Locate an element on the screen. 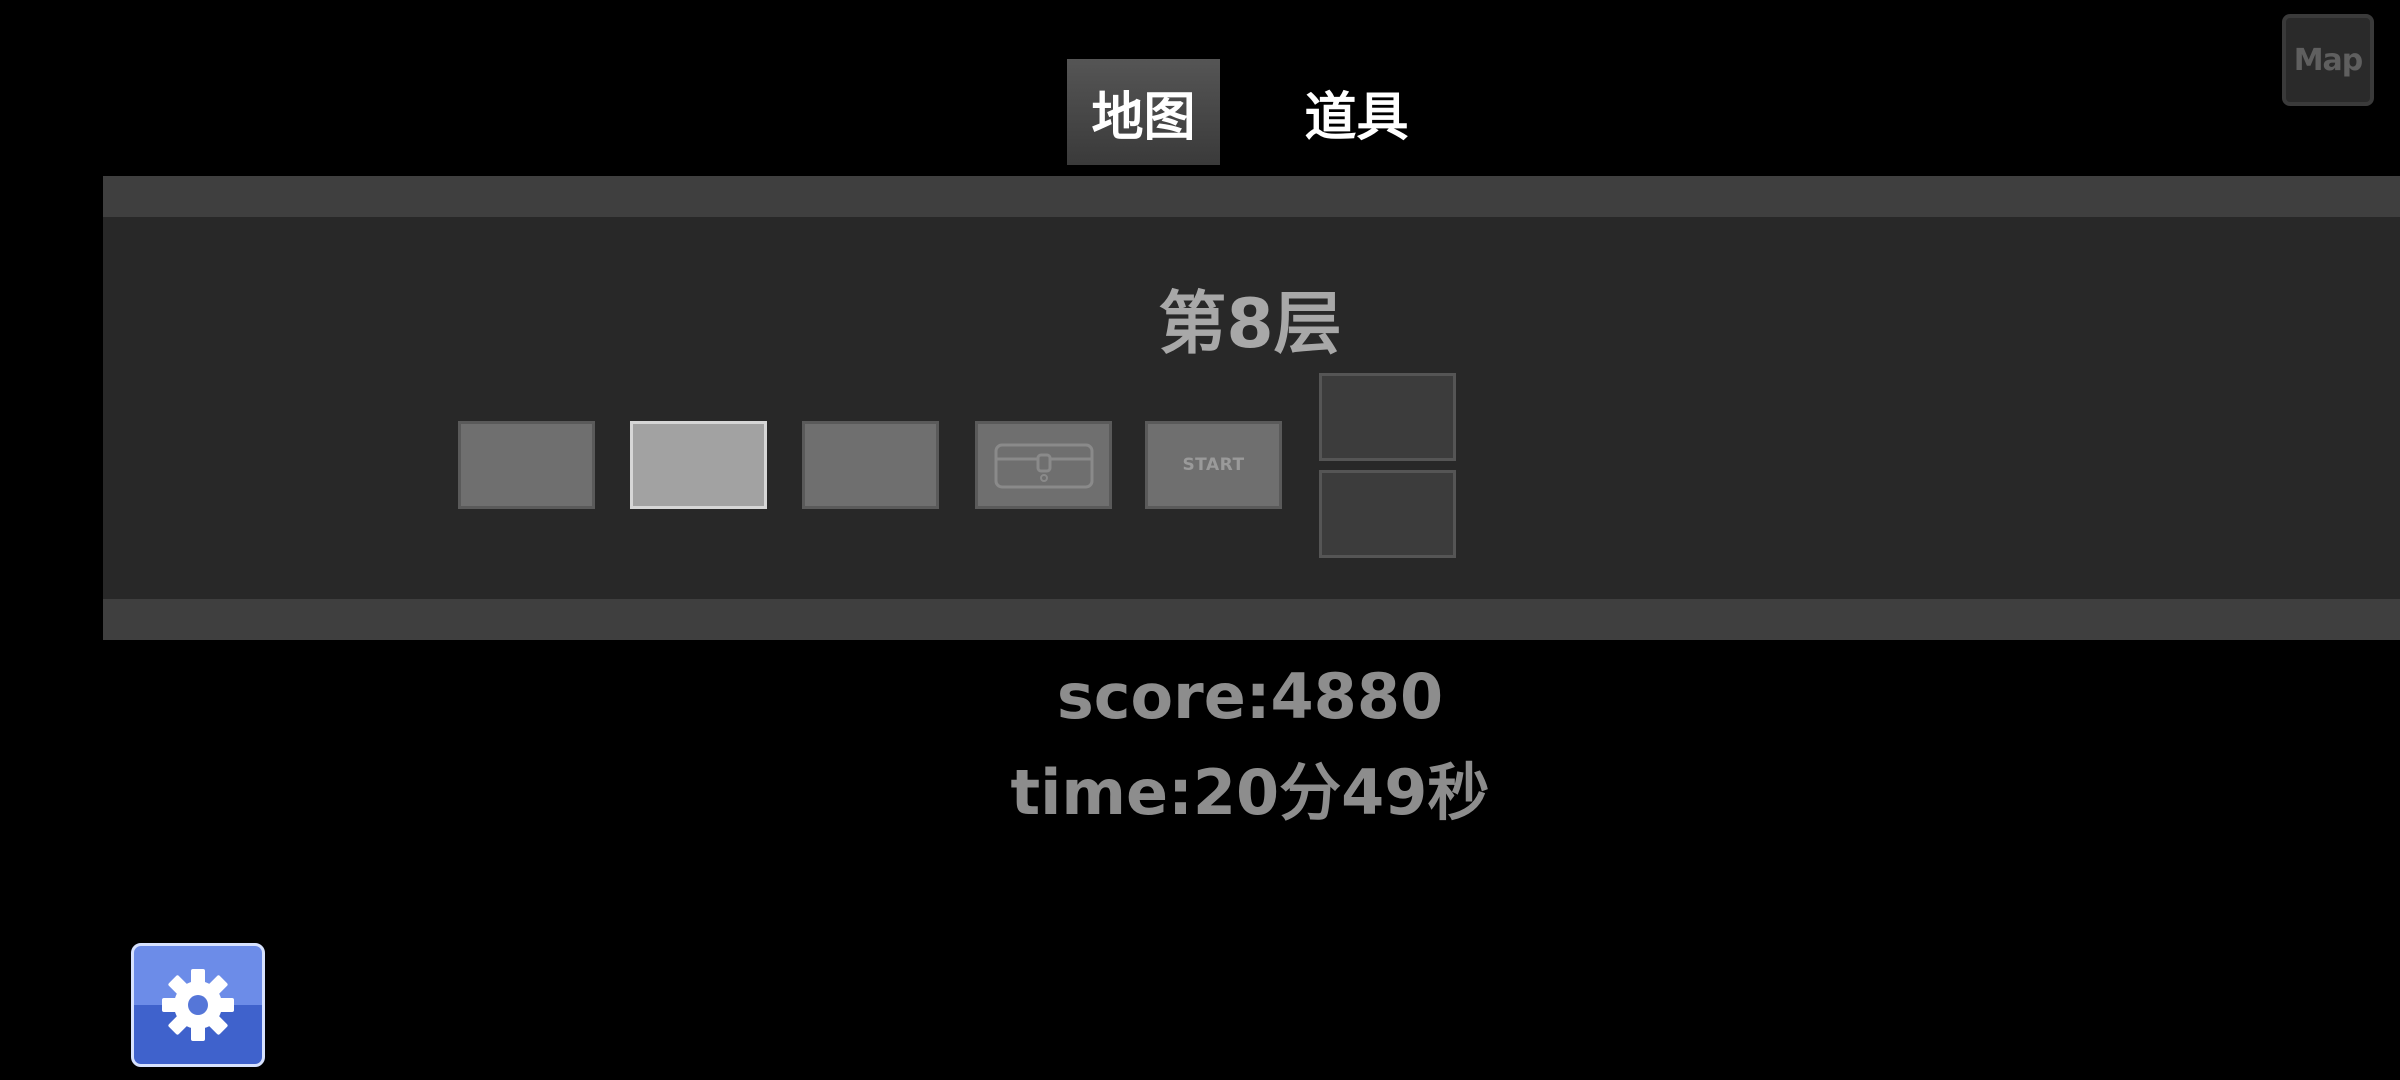 This screenshot has height=1080, width=2400. tab-map-label: 地图 is located at coordinates (1143, 117).